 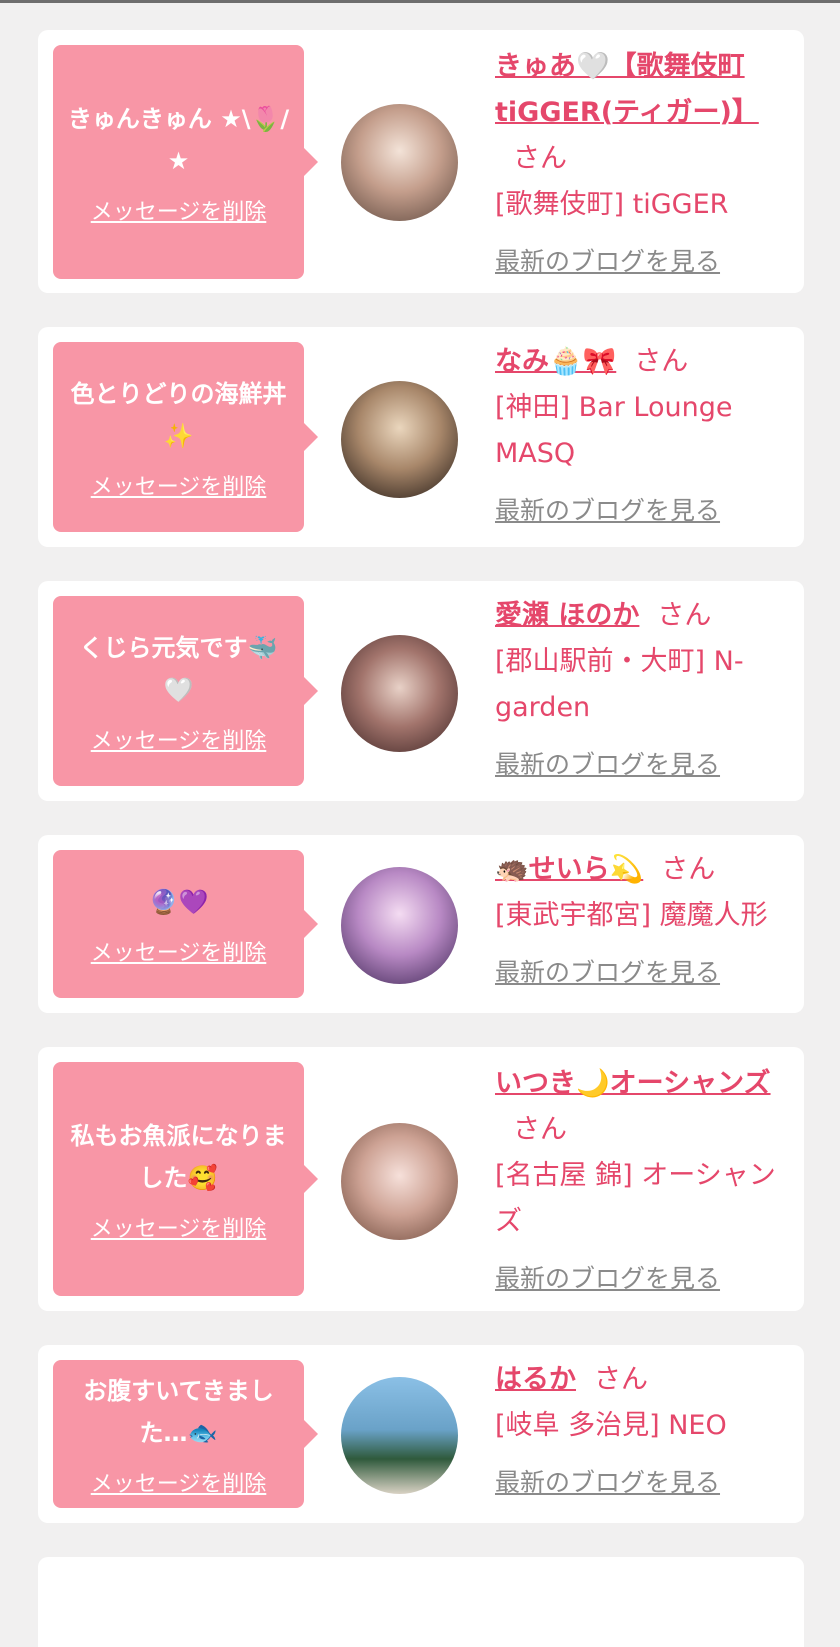 I want to click on store-label: [歌舞伎町] tiGGER, so click(x=612, y=204).